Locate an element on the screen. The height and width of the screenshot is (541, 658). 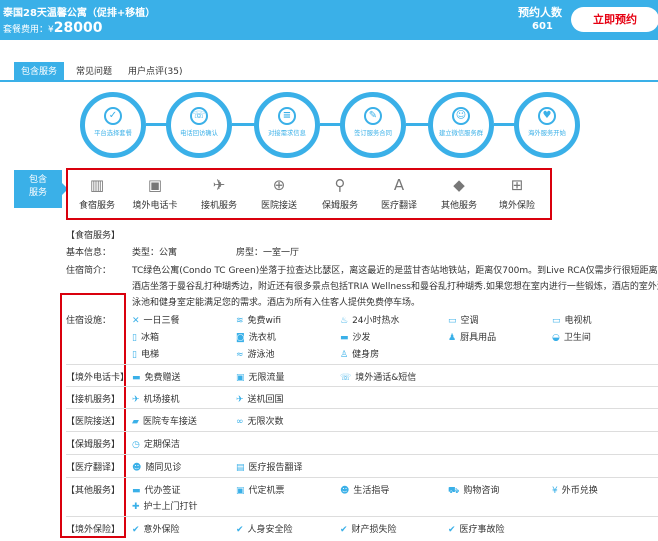
row-label-medical-translation: 【医疗翻译】 is located at coordinates (93, 468).